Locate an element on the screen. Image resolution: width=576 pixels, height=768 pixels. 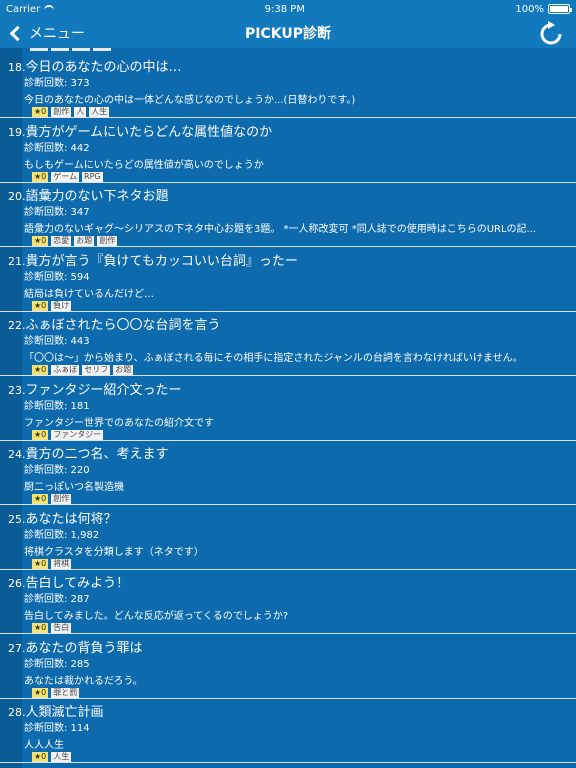
item-title-text: 貴方がゲームにいたらどんな属性値なのか is located at coordinates (149, 132).